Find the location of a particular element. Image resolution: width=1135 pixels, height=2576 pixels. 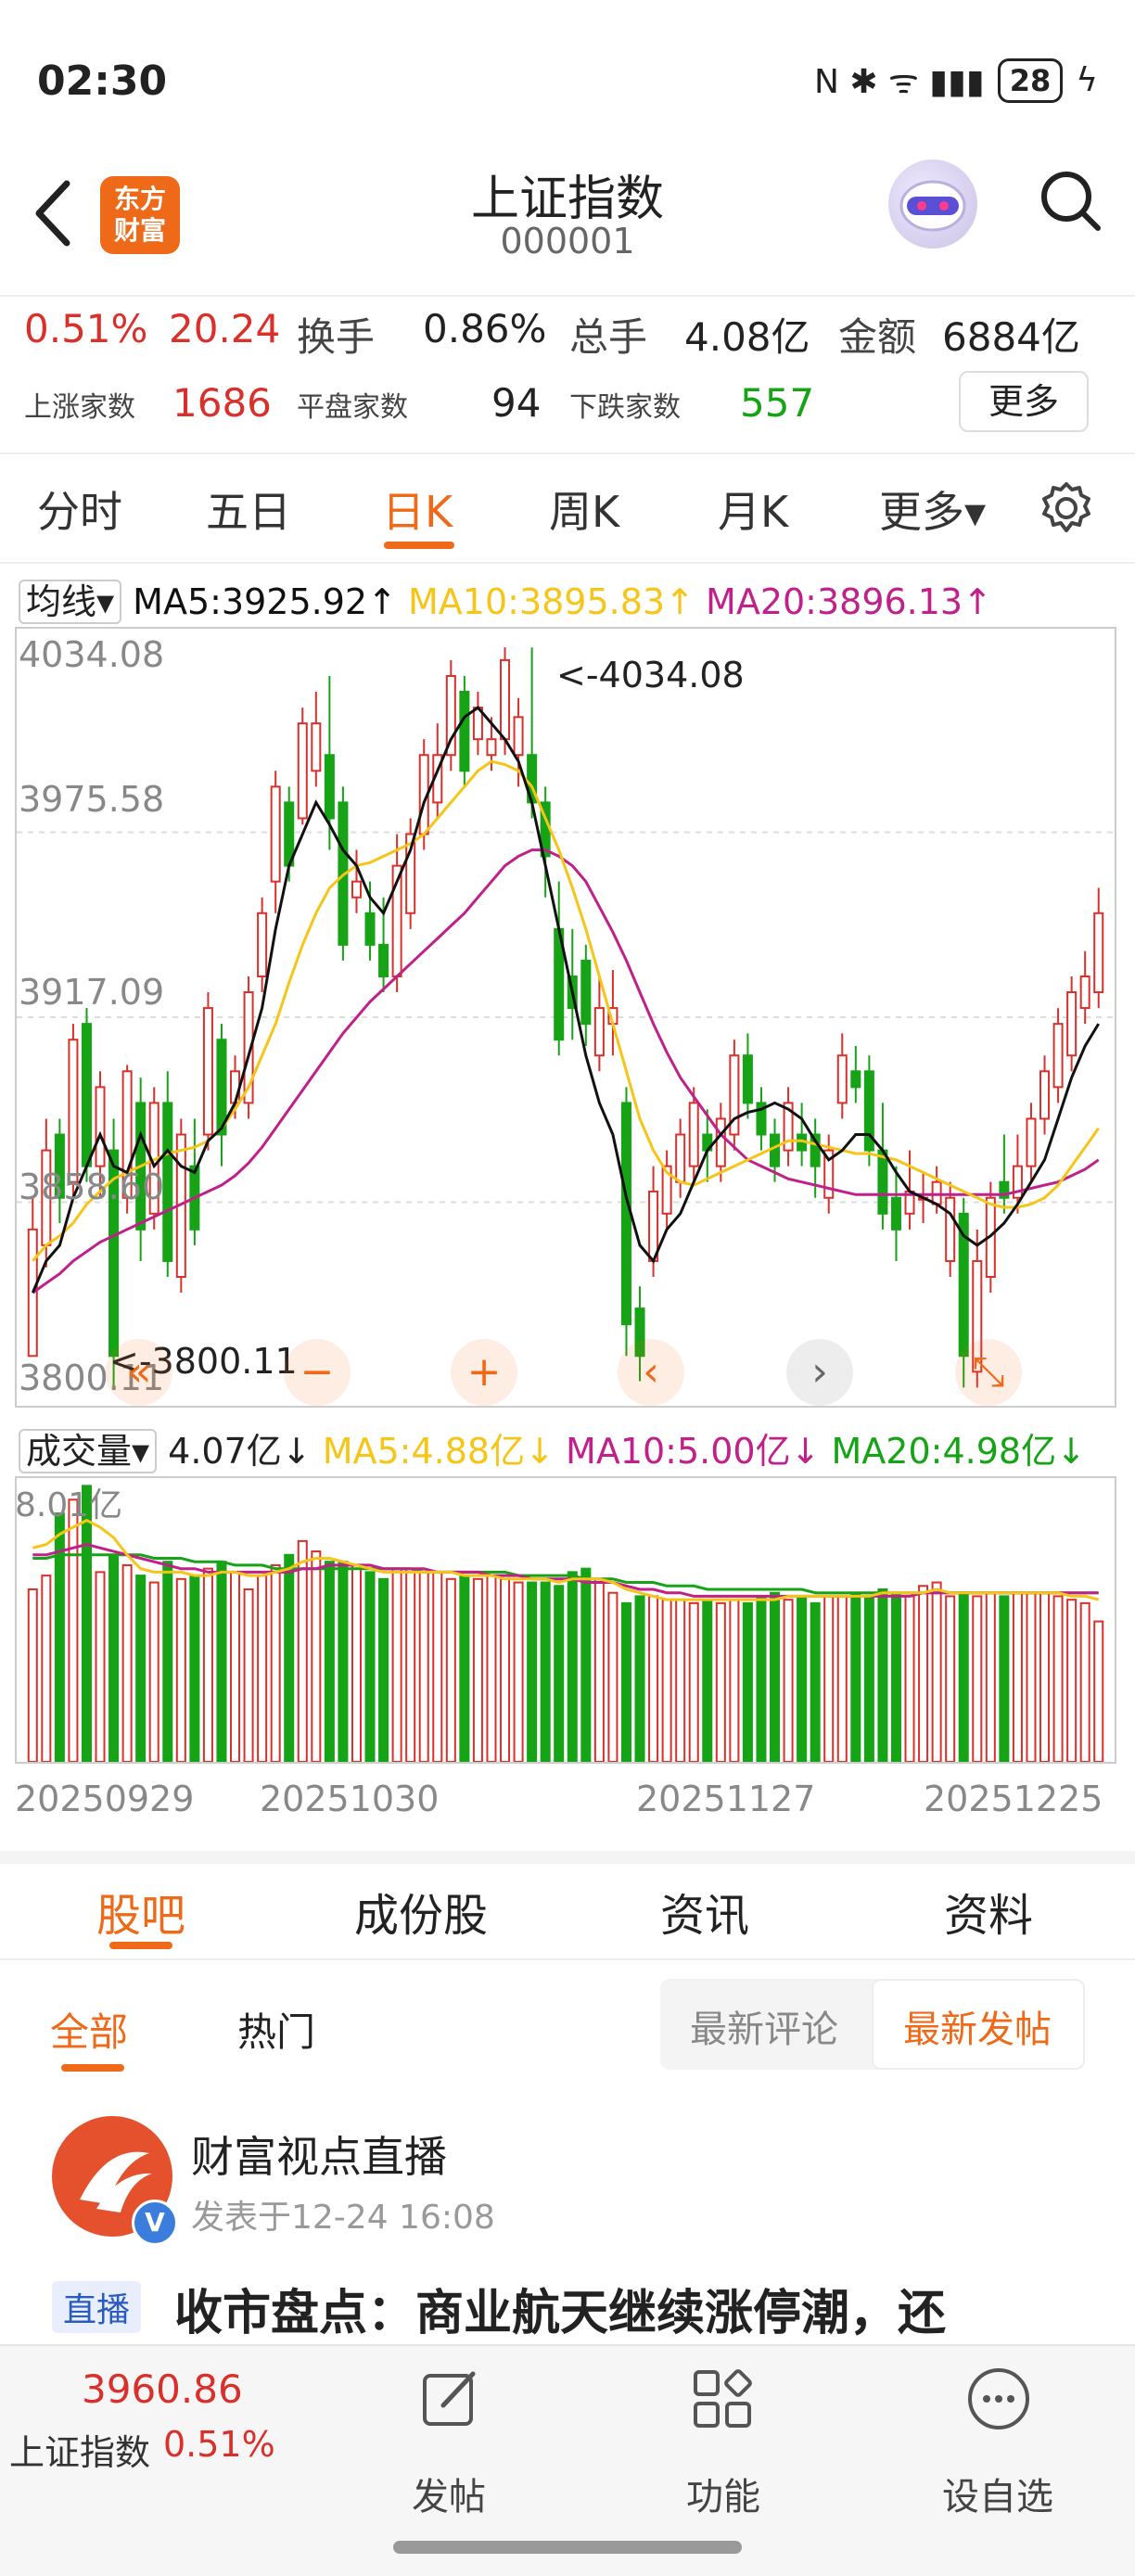

tab-intraday: 分时 is located at coordinates (79, 509).